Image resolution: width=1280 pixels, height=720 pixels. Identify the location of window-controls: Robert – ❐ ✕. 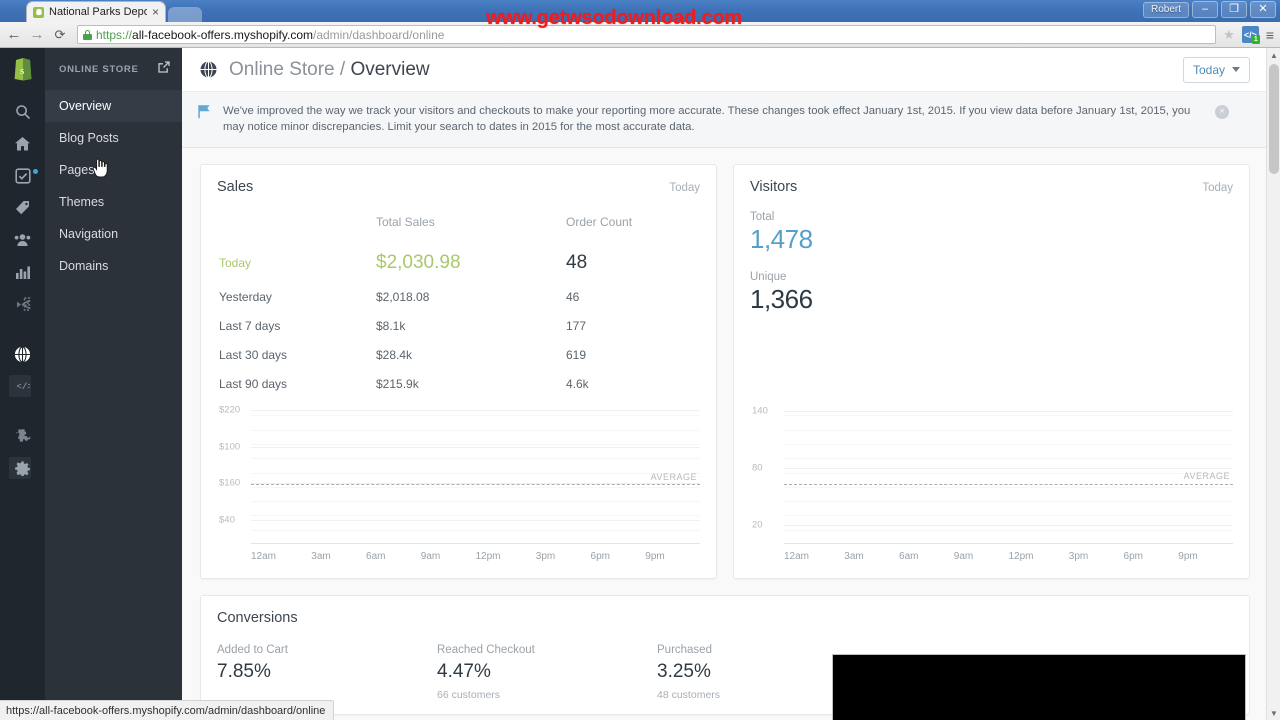
(1209, 9).